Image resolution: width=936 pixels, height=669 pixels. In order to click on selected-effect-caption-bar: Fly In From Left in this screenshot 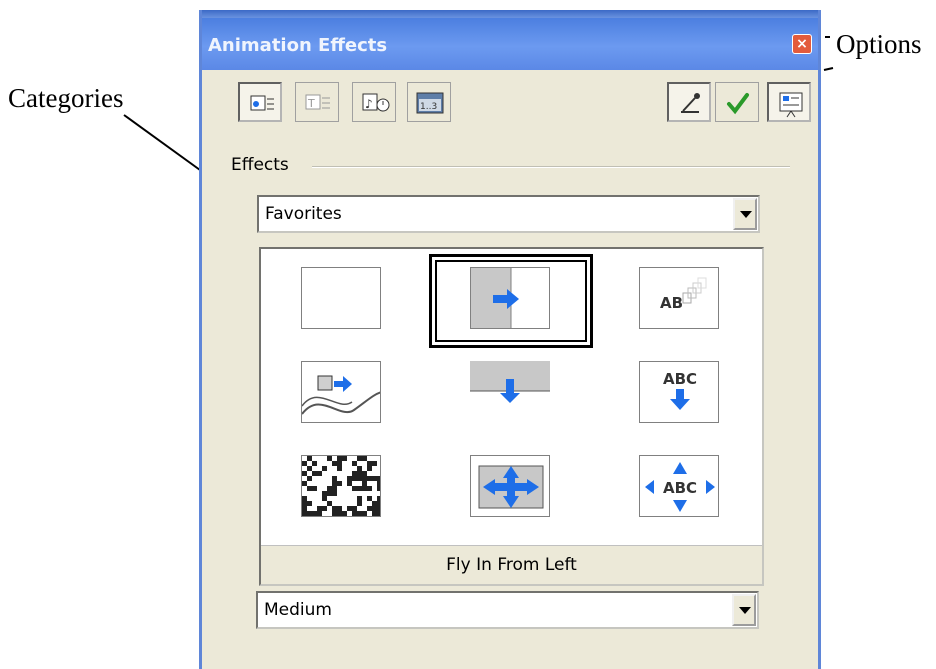, I will do `click(511, 564)`.